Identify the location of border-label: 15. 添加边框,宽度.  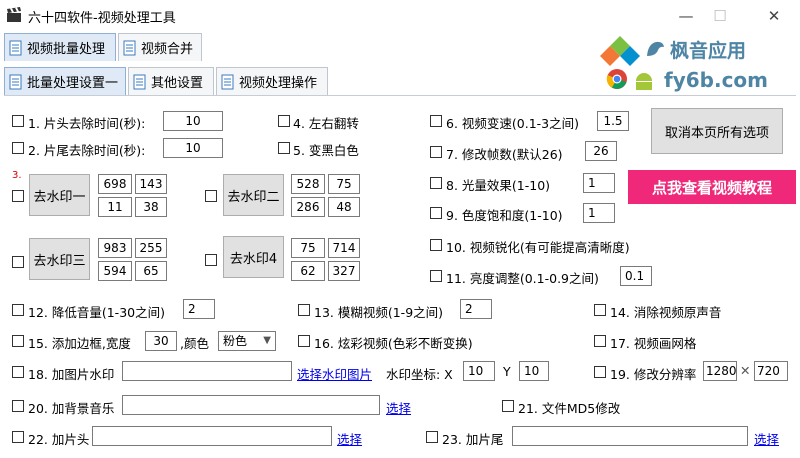
(79, 343).